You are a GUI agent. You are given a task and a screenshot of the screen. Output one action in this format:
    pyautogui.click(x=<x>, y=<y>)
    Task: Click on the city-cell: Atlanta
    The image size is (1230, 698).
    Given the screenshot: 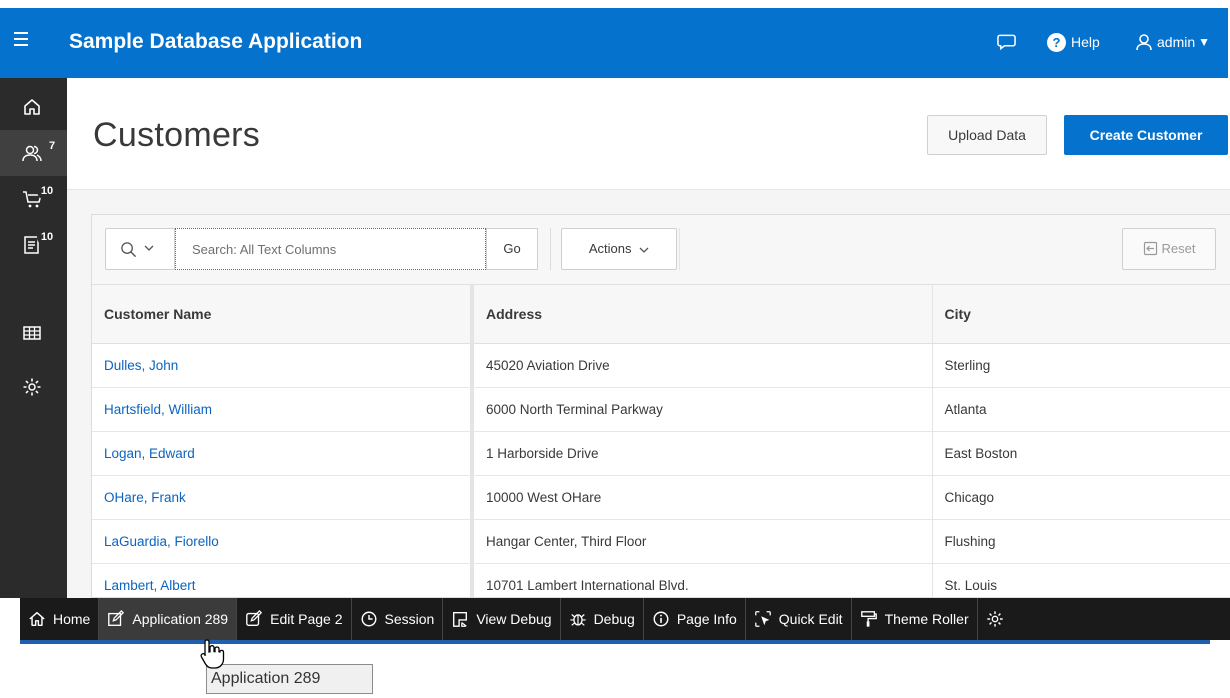 What is the action you would take?
    pyautogui.click(x=1081, y=409)
    